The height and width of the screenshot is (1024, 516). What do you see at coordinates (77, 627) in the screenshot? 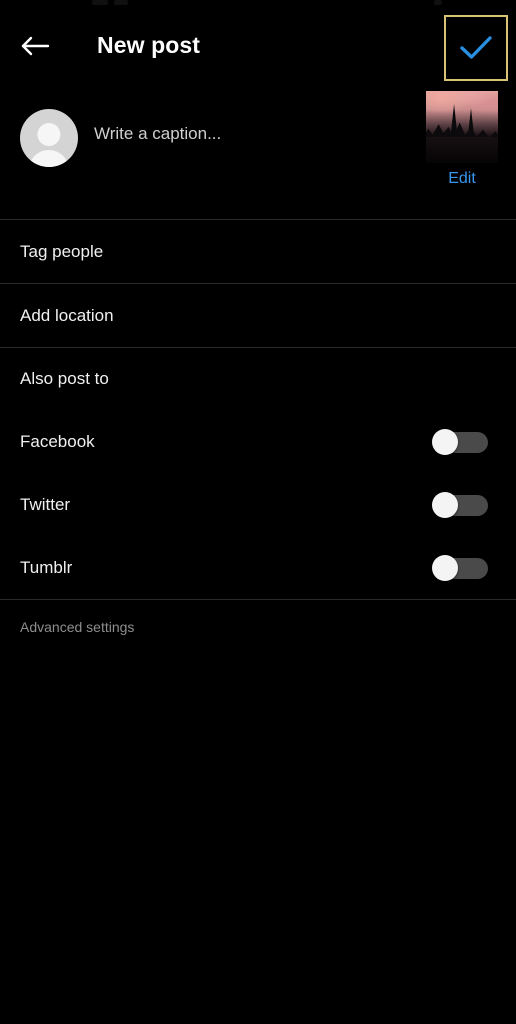
I see `advanced-settings-label: Advanced settings` at bounding box center [77, 627].